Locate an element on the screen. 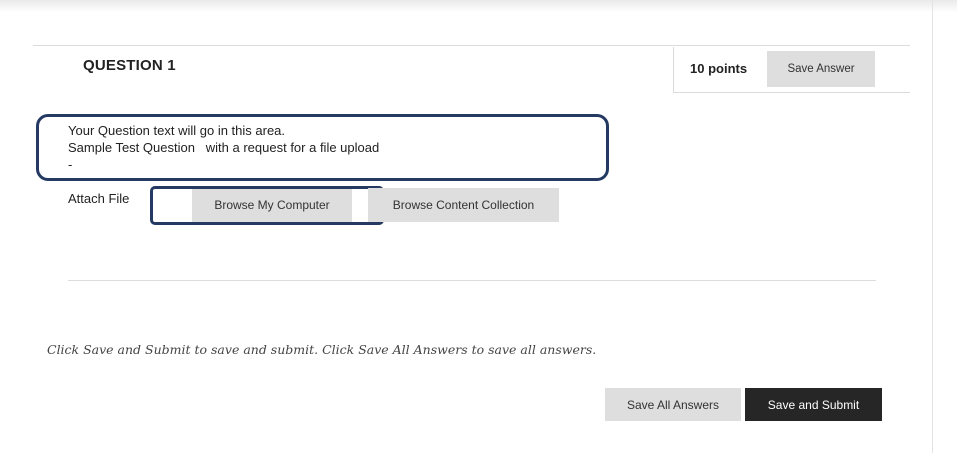 The image size is (957, 453). save-and-submit-button: Save and Submit is located at coordinates (813, 404).